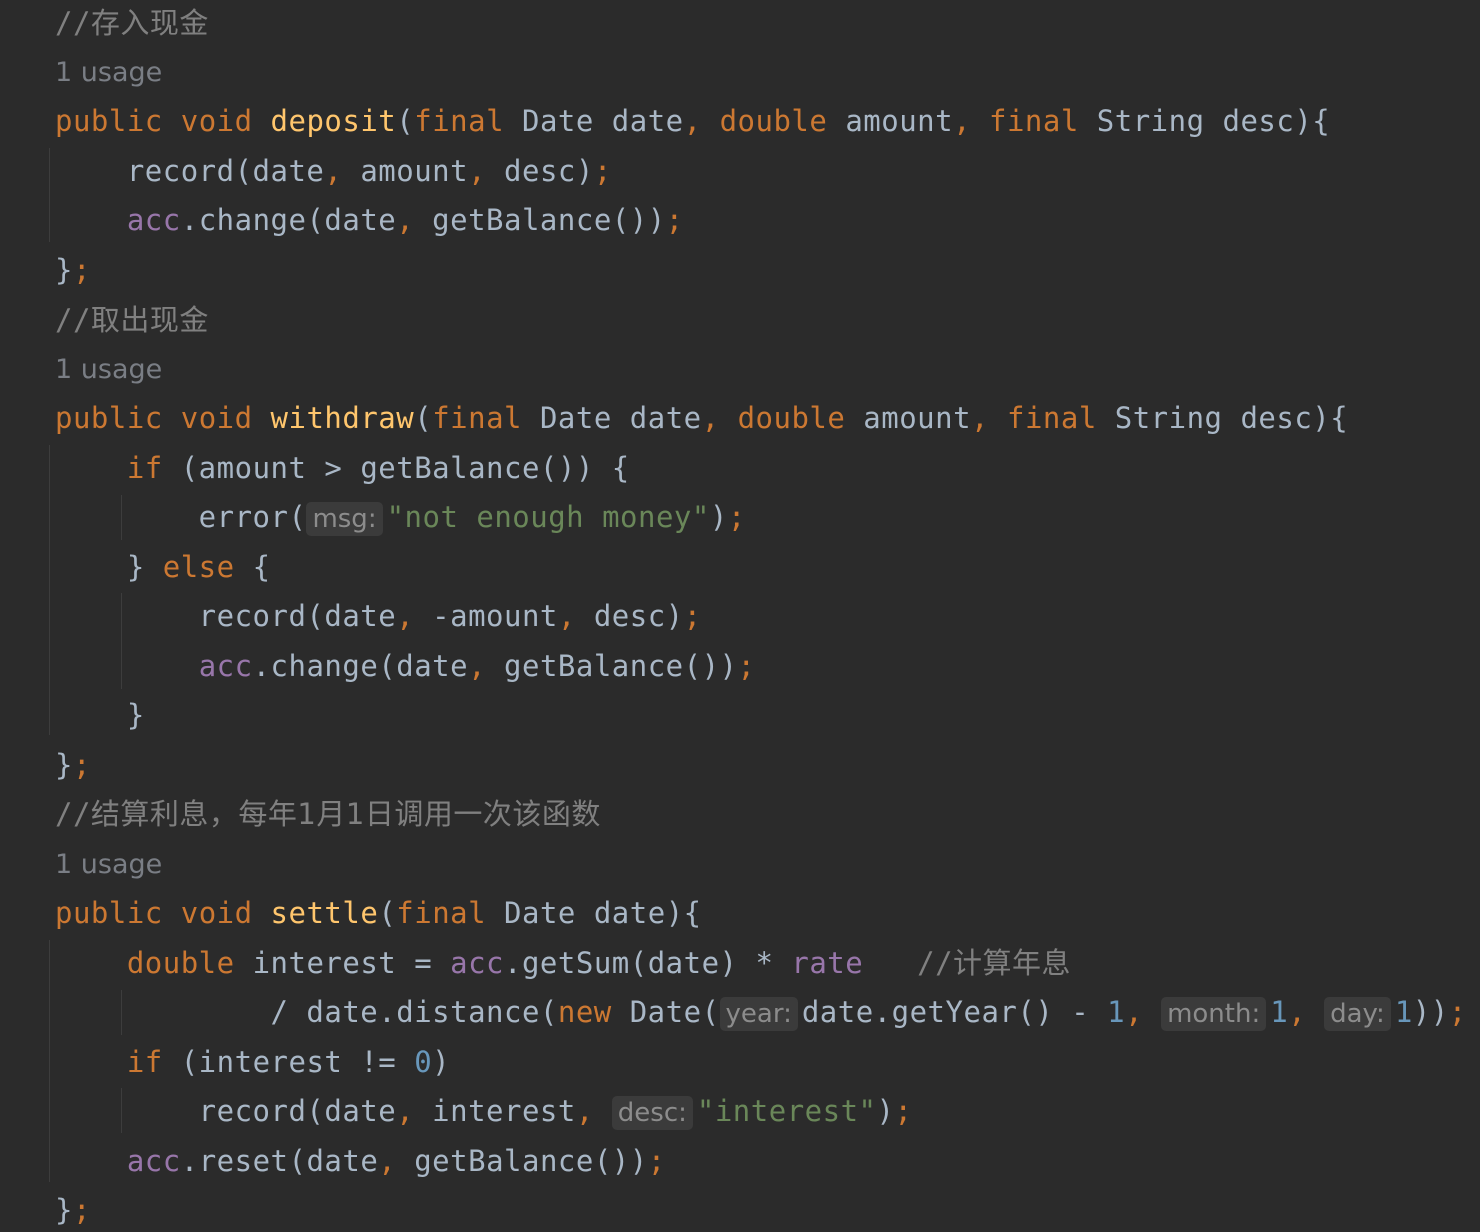 This screenshot has height=1232, width=1480. What do you see at coordinates (1012, 963) in the screenshot?
I see `comment: 计算年息` at bounding box center [1012, 963].